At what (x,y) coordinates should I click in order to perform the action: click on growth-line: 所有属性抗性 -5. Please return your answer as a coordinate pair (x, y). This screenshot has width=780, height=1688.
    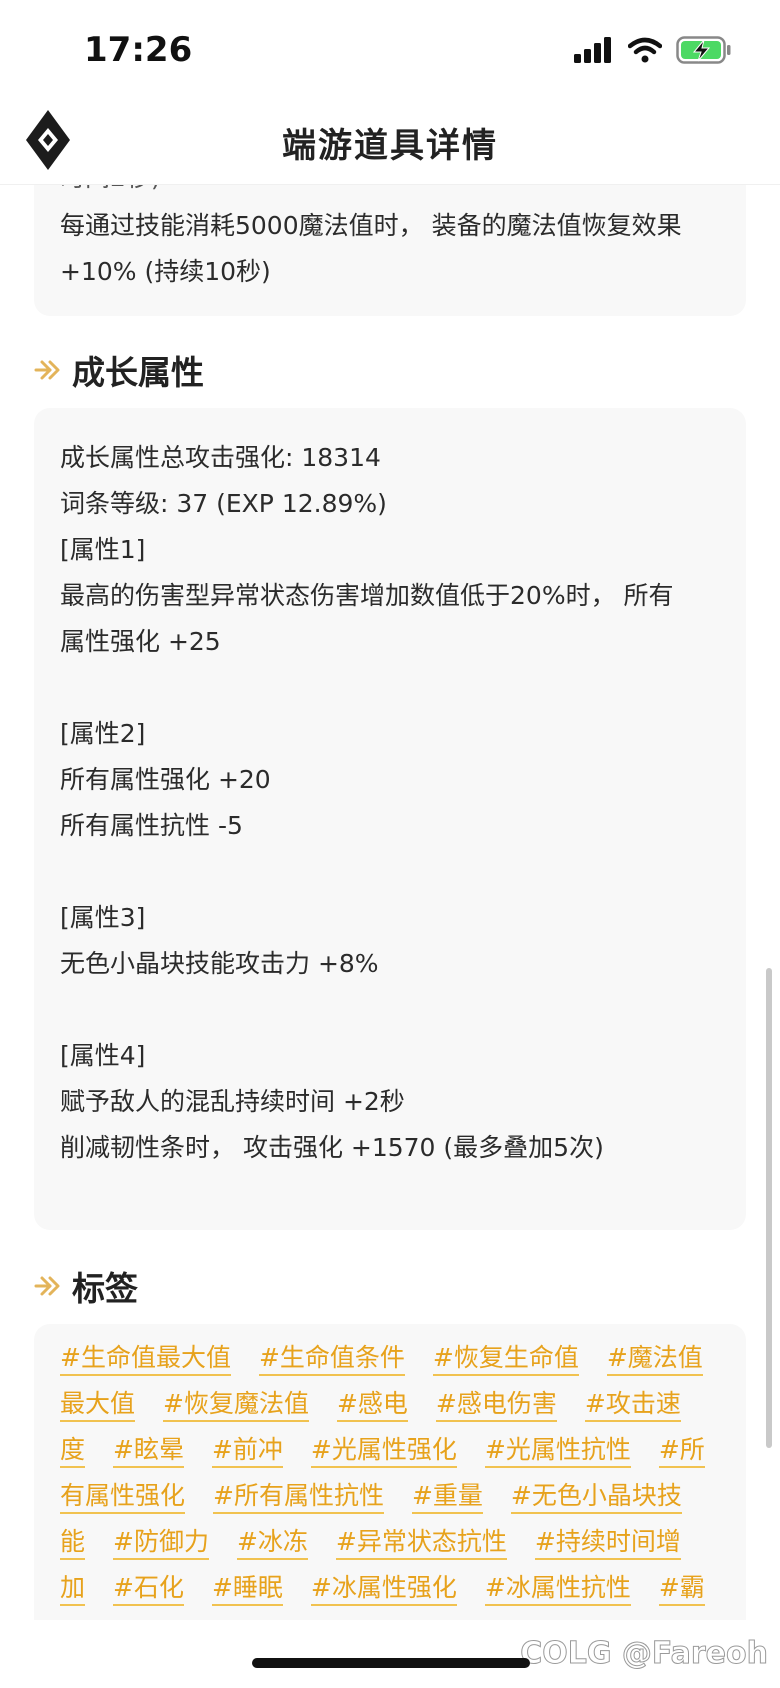
    Looking at the image, I should click on (151, 825).